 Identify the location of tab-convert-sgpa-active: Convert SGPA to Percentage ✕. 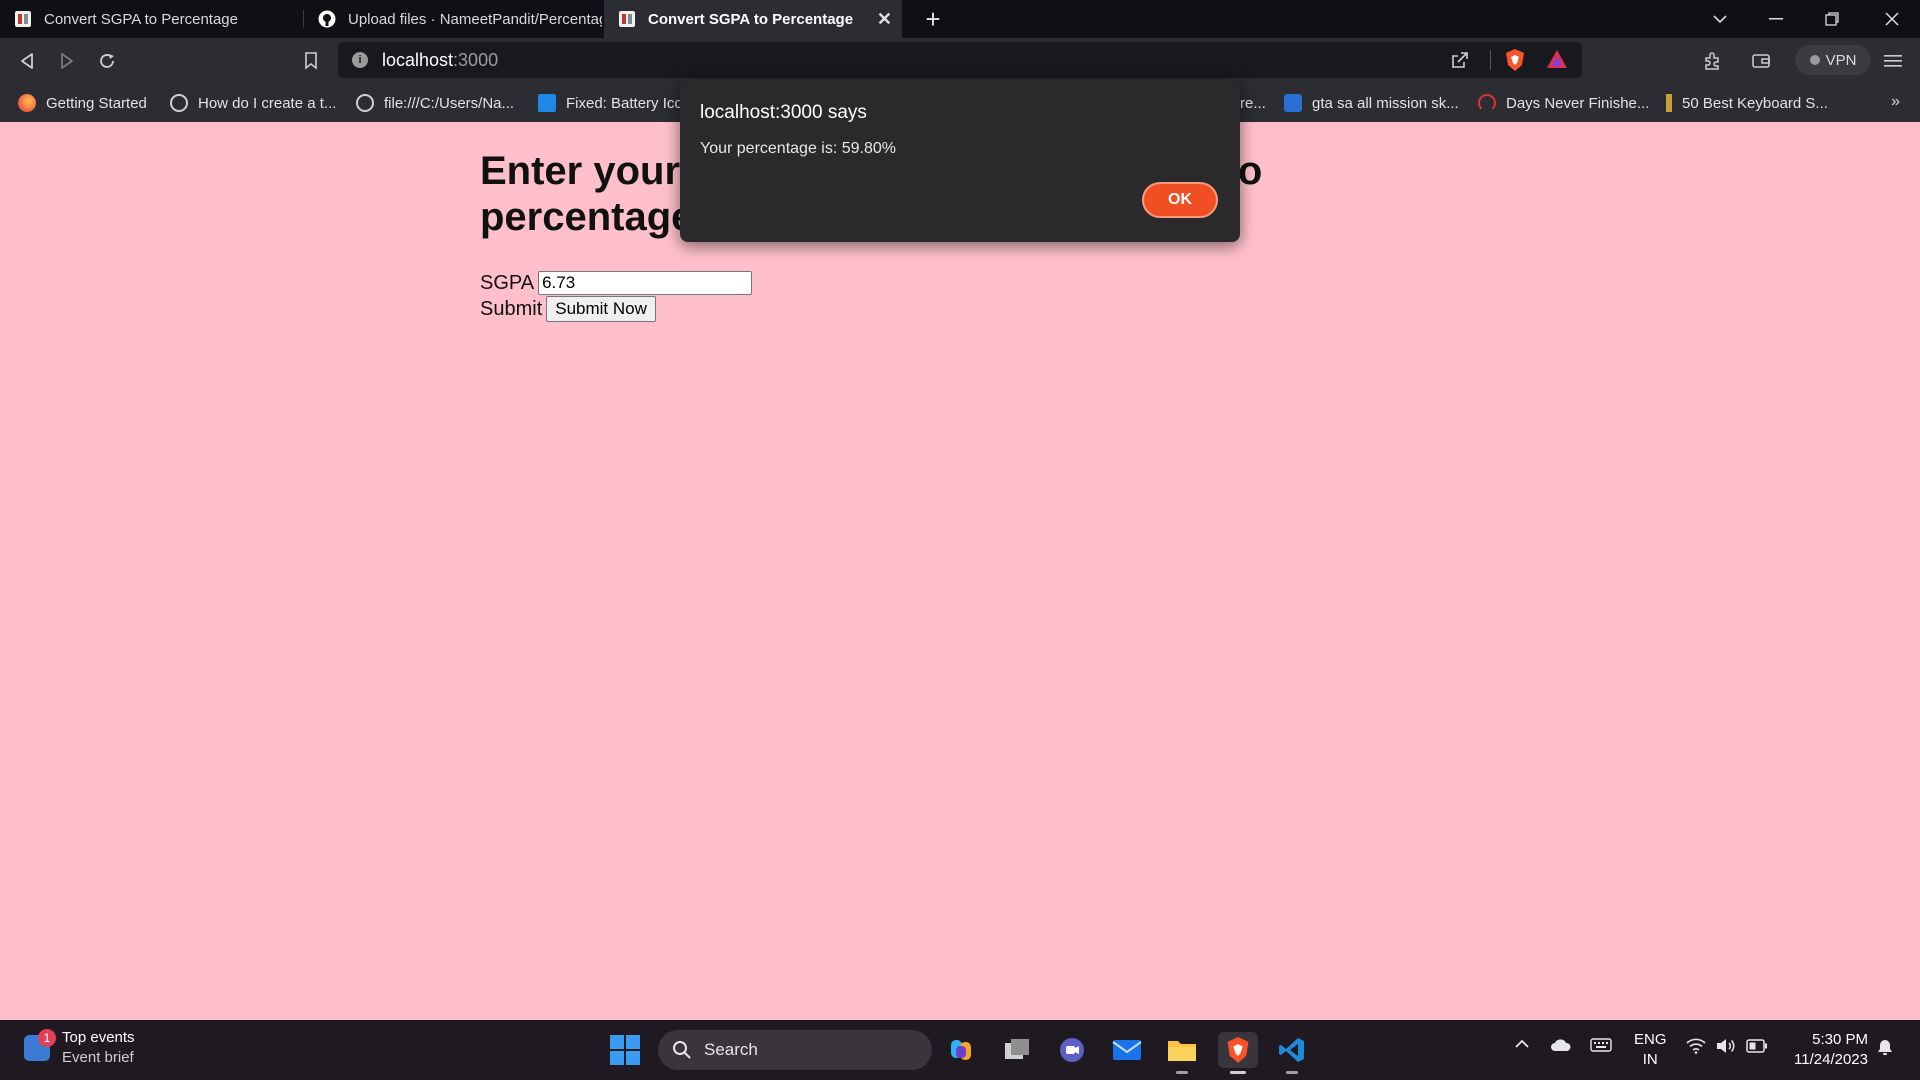
(753, 19).